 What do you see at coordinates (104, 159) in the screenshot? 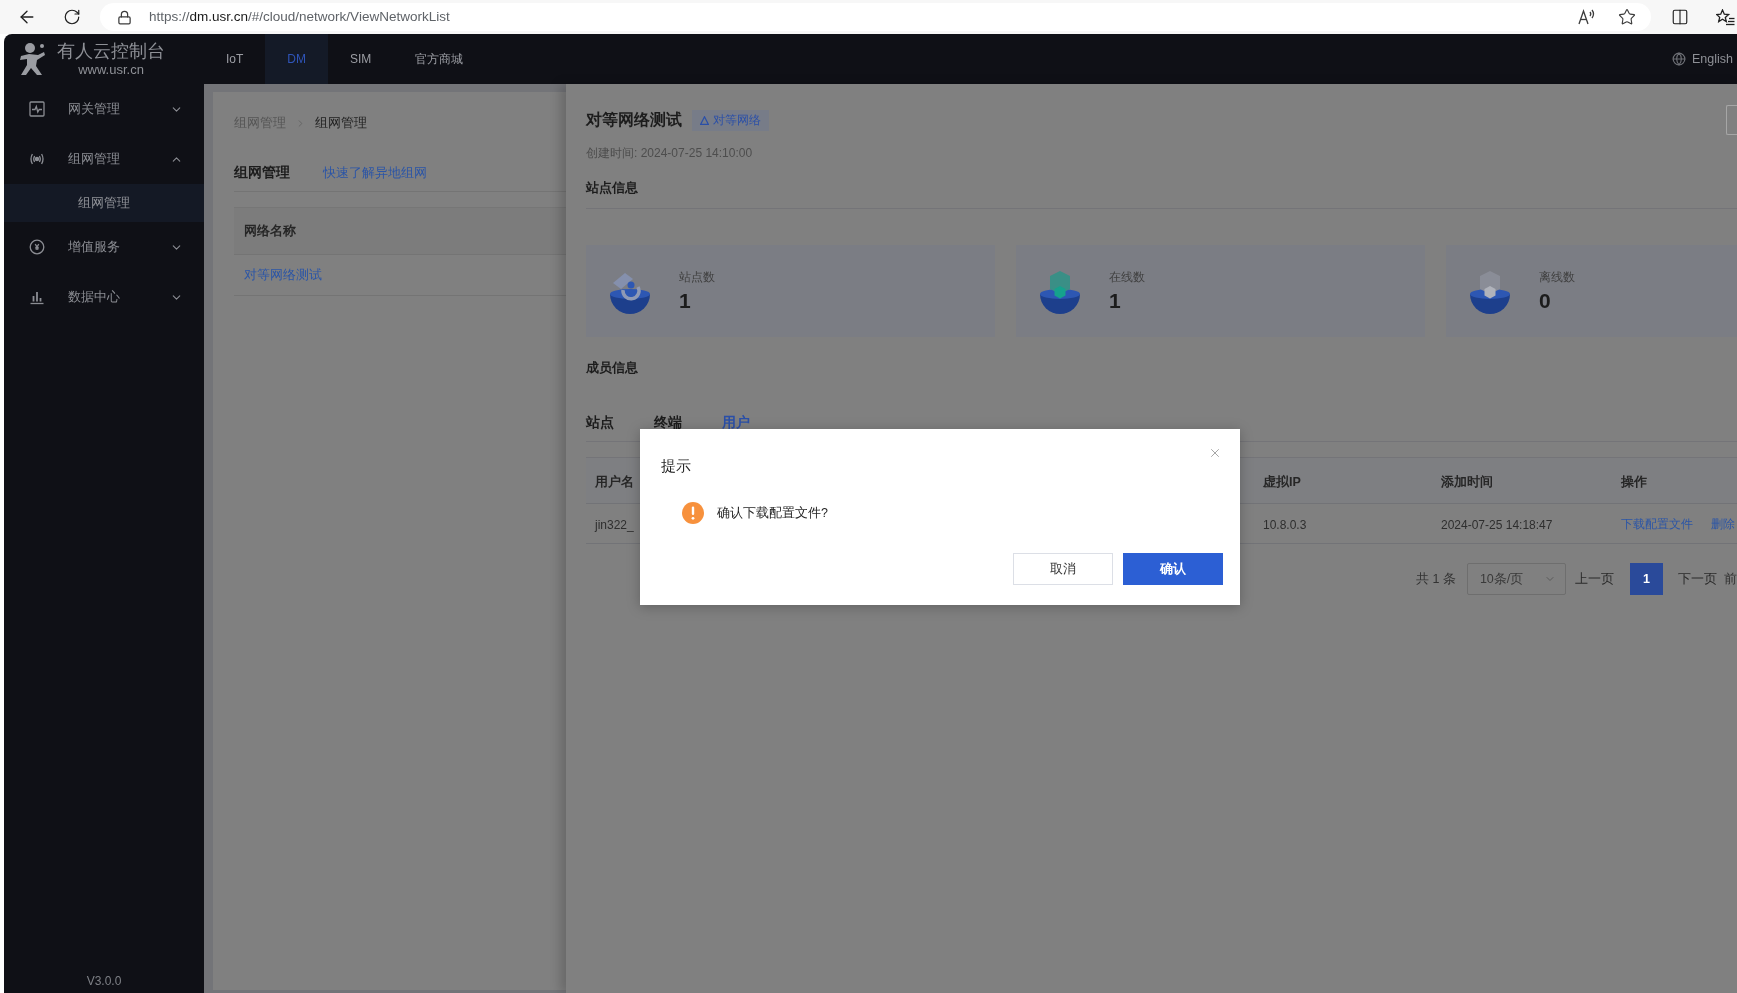
I see `sidebar-menu-item: 组网管理` at bounding box center [104, 159].